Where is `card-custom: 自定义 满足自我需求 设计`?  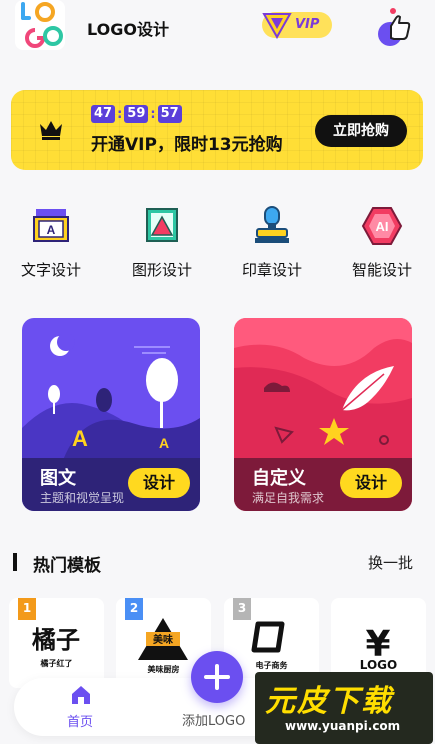
card-custom: 自定义 满足自我需求 设计 is located at coordinates (323, 414).